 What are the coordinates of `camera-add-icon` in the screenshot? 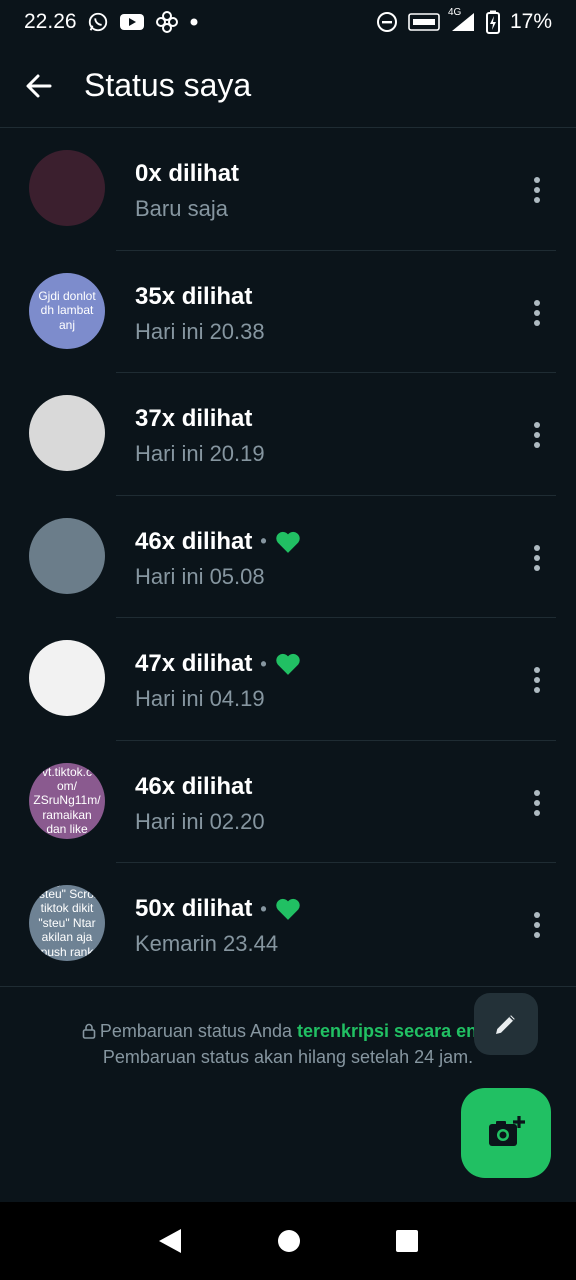 It's located at (506, 1133).